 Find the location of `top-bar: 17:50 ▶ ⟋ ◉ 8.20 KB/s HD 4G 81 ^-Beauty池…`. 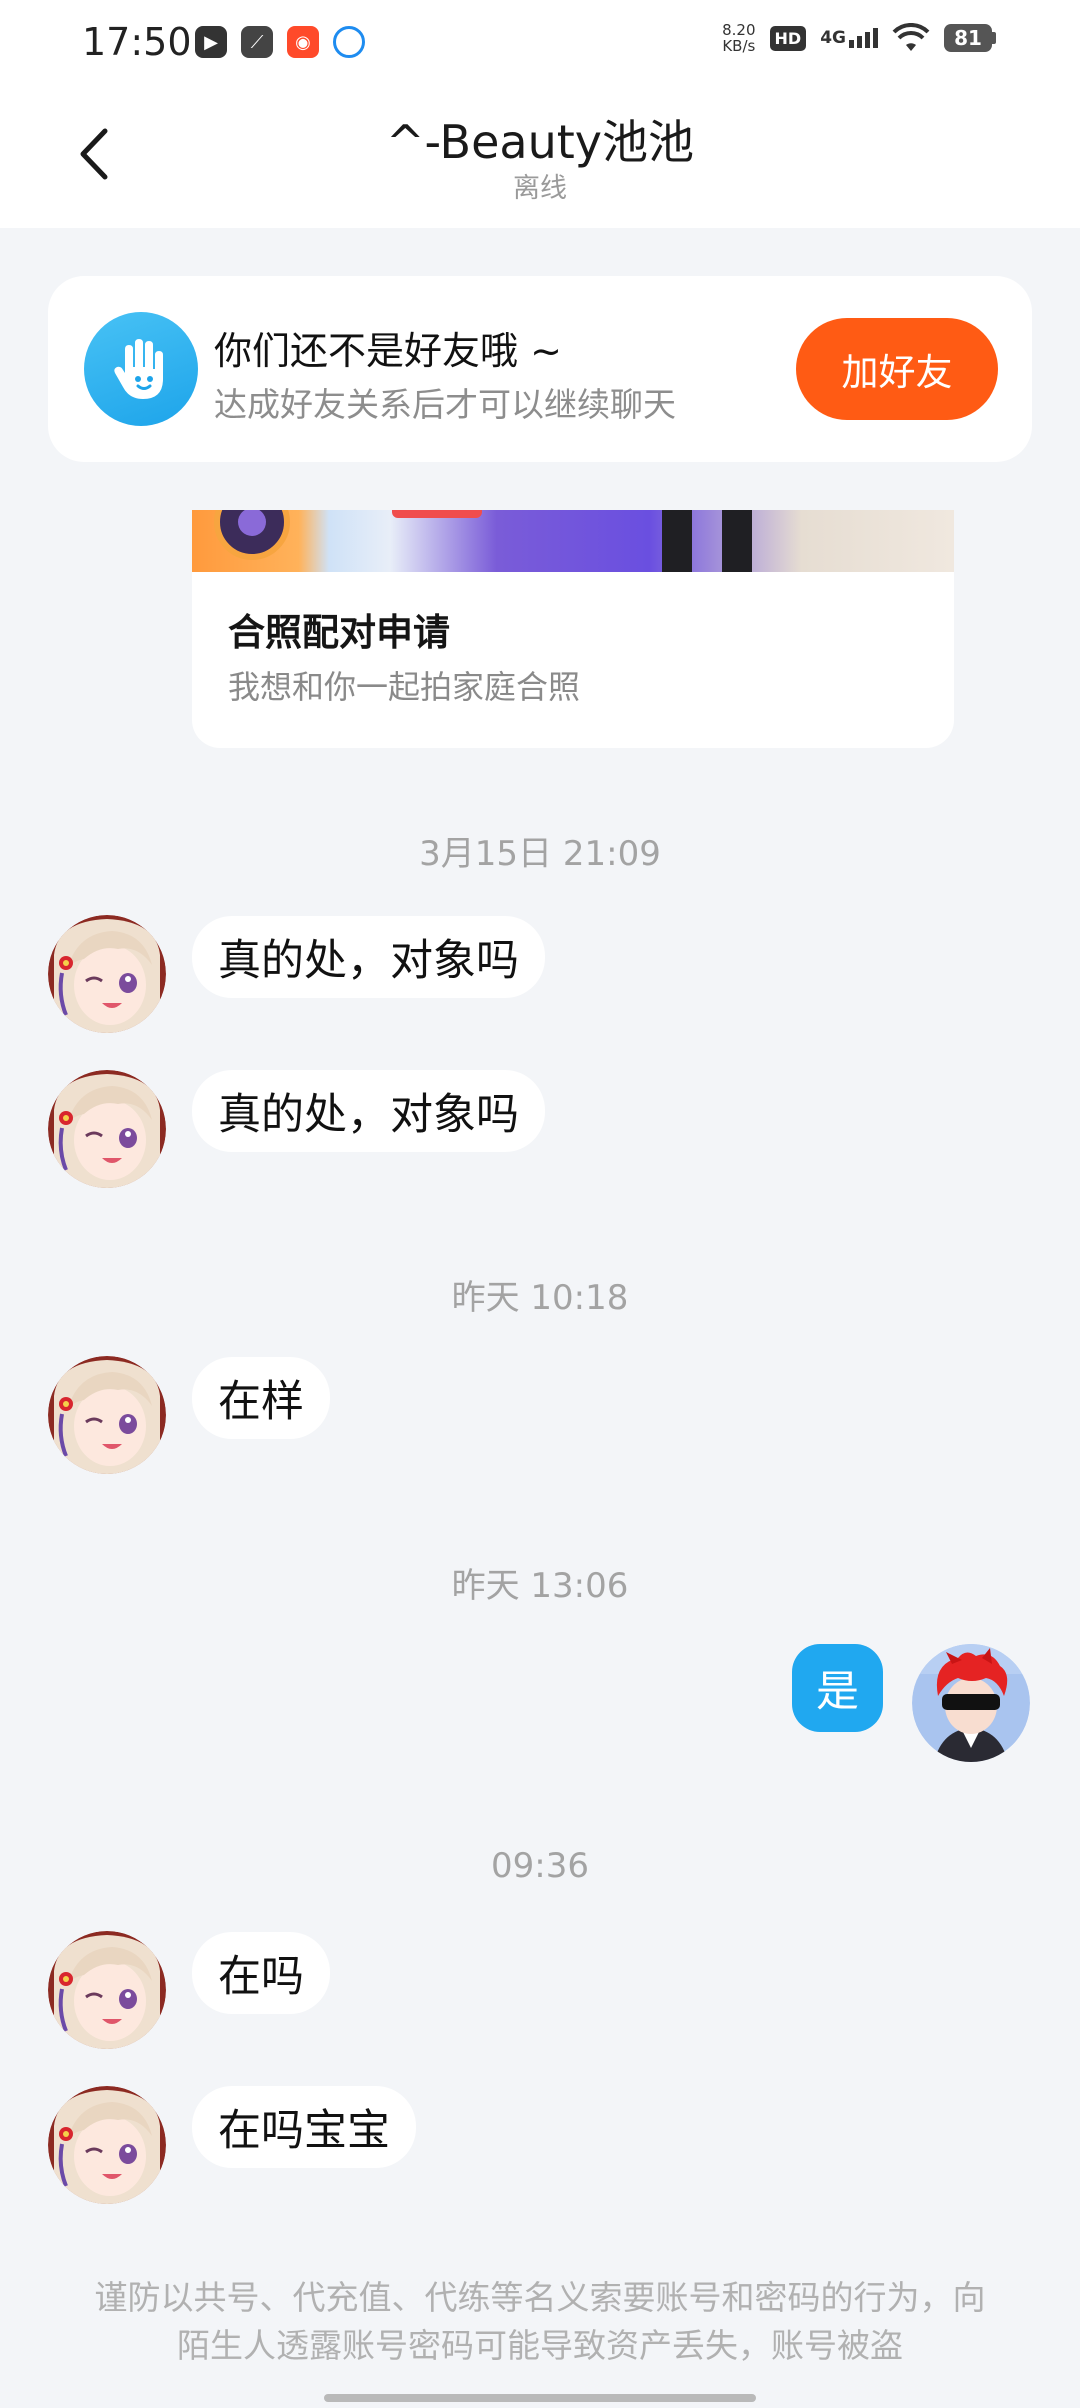

top-bar: 17:50 ▶ ⟋ ◉ 8.20 KB/s HD 4G 81 ^-Beauty池… is located at coordinates (540, 114).